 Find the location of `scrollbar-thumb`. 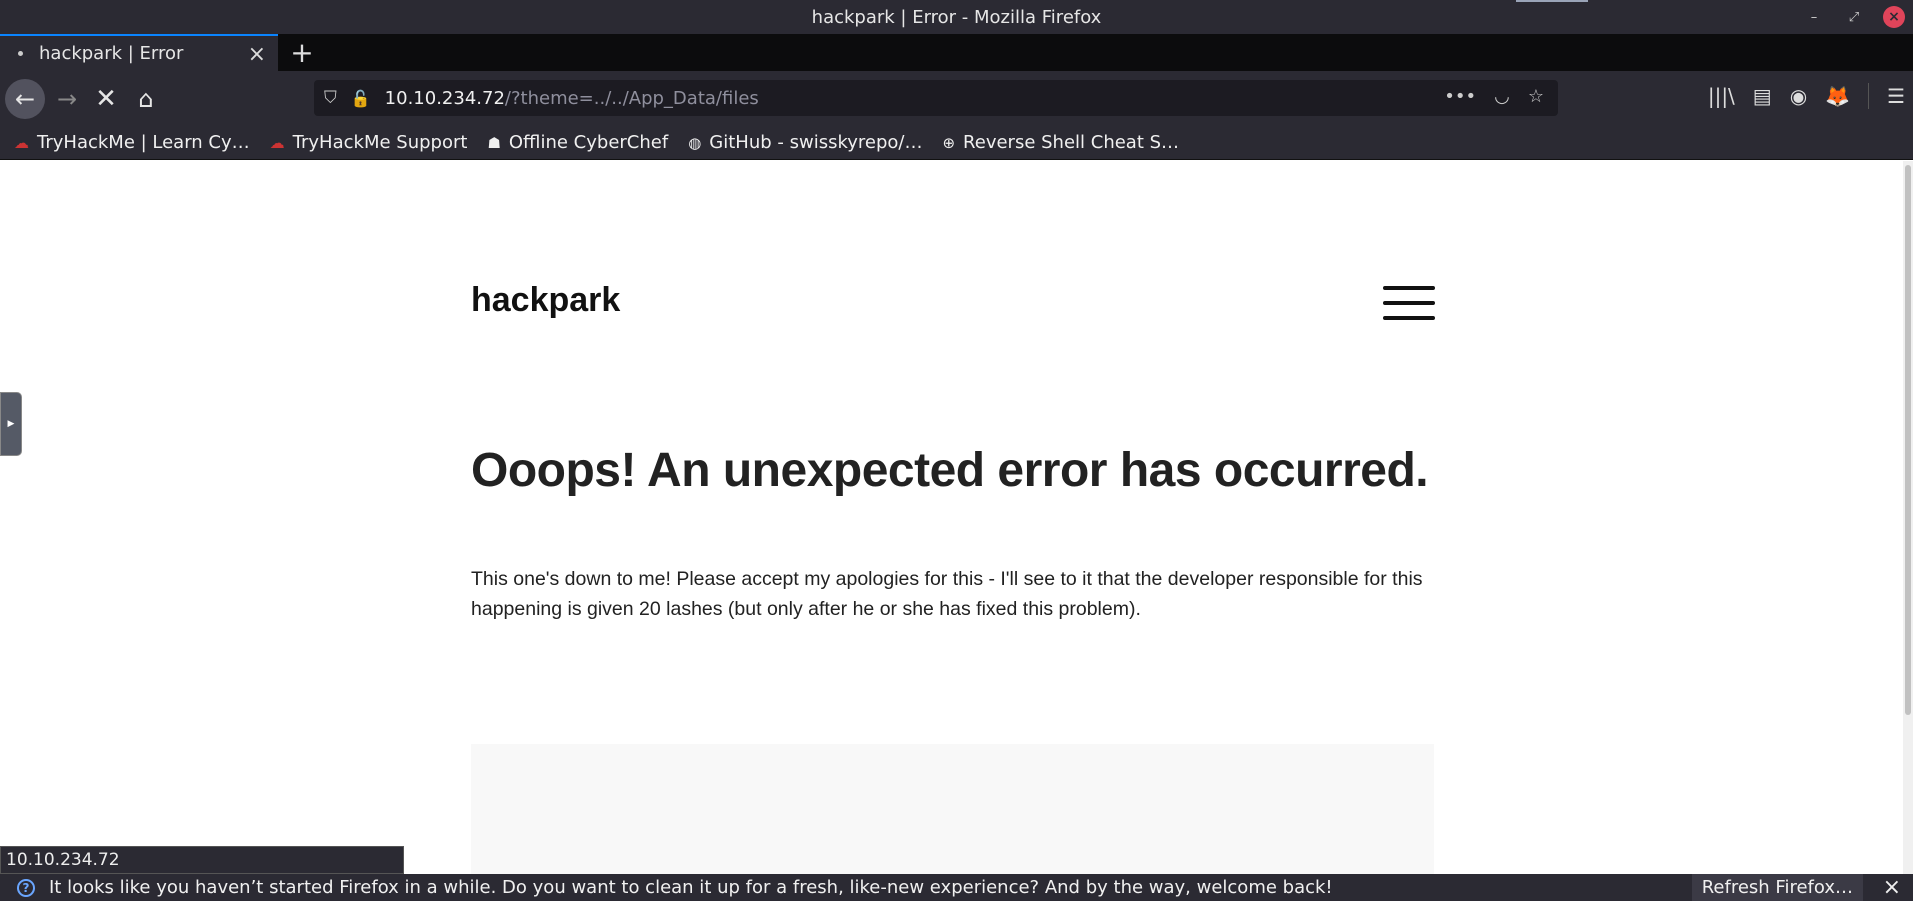

scrollbar-thumb is located at coordinates (1908, 440).